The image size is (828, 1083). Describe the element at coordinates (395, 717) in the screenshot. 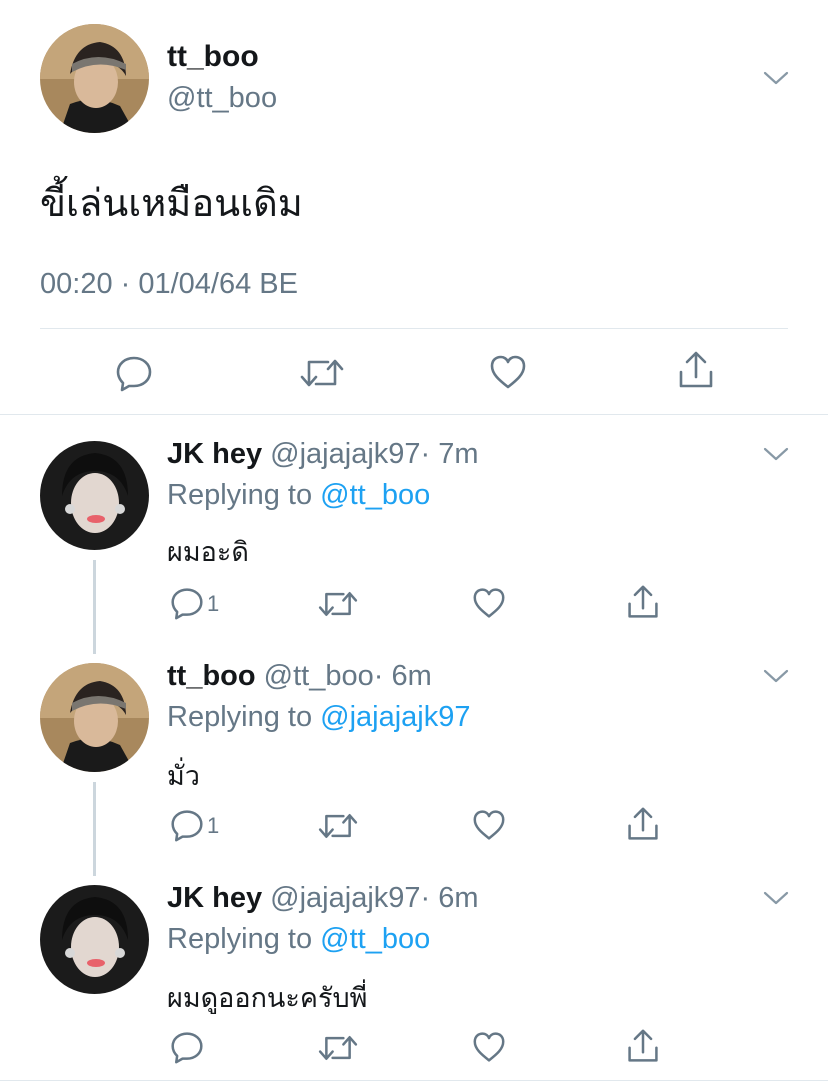

I see `replying-to-link: @jajajajk97` at that location.